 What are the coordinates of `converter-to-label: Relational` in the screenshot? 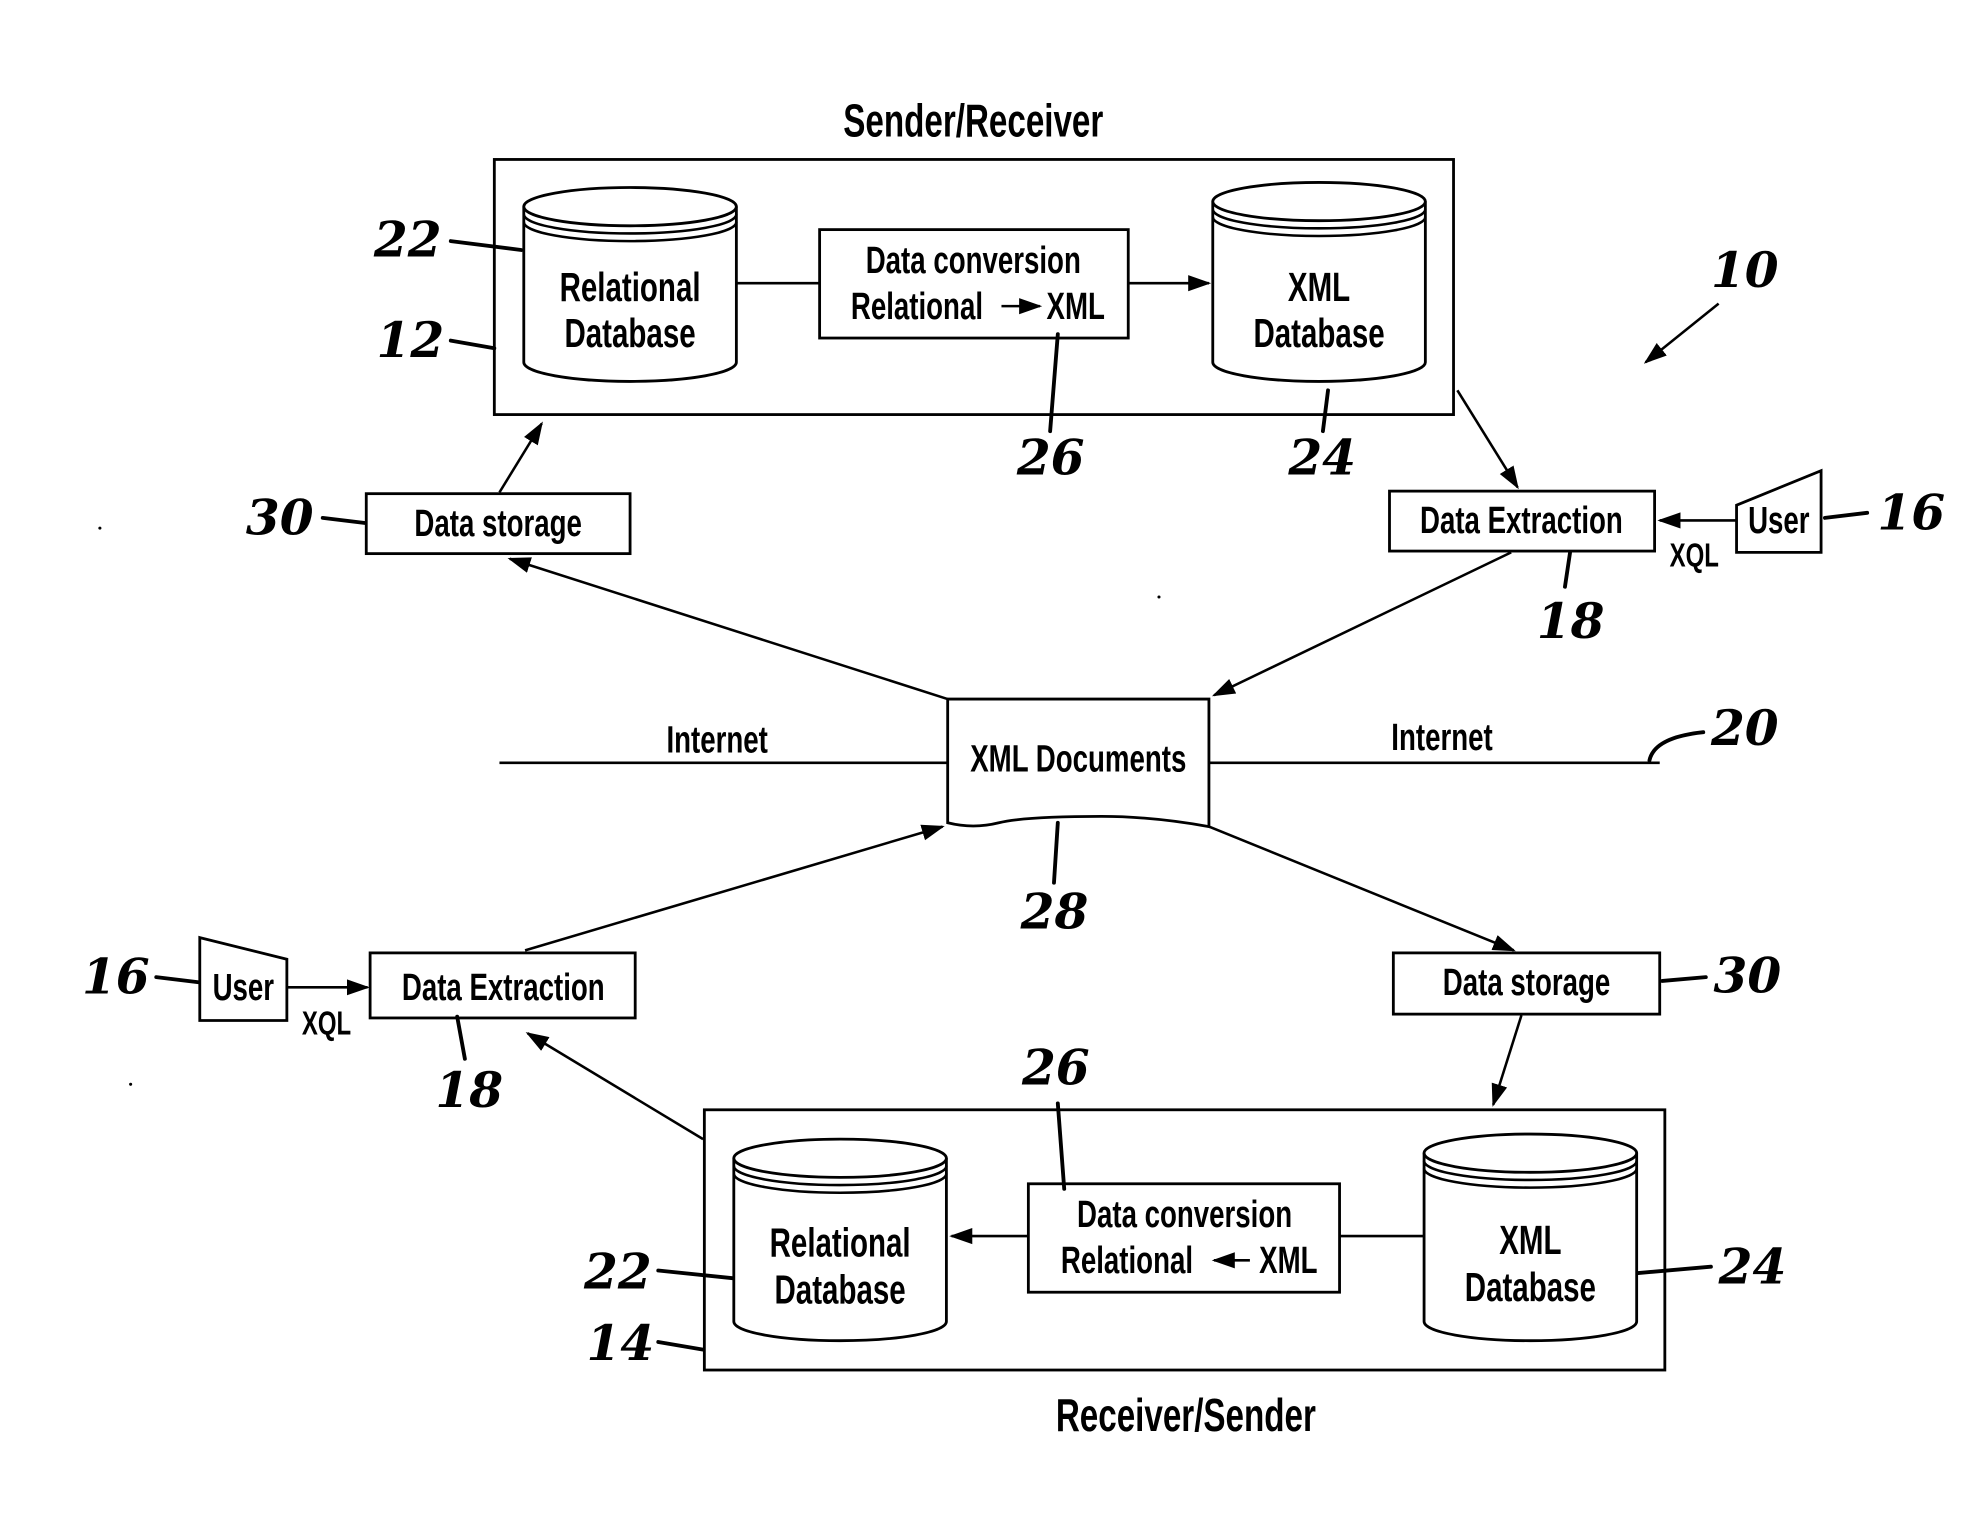 It's located at (1127, 1261).